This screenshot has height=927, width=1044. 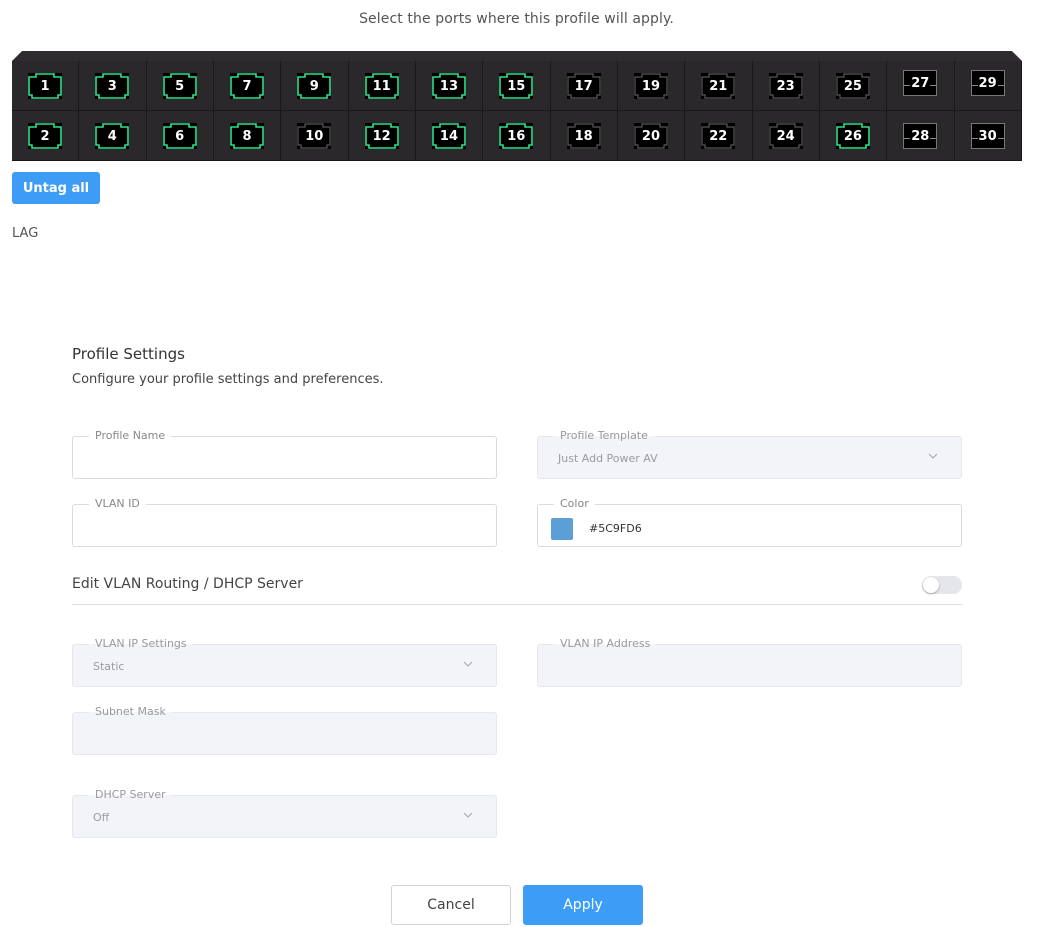 I want to click on port-row-even: 2 4 6 8 10 12 14 16 18 20 22 24 26 28 30, so click(x=517, y=136).